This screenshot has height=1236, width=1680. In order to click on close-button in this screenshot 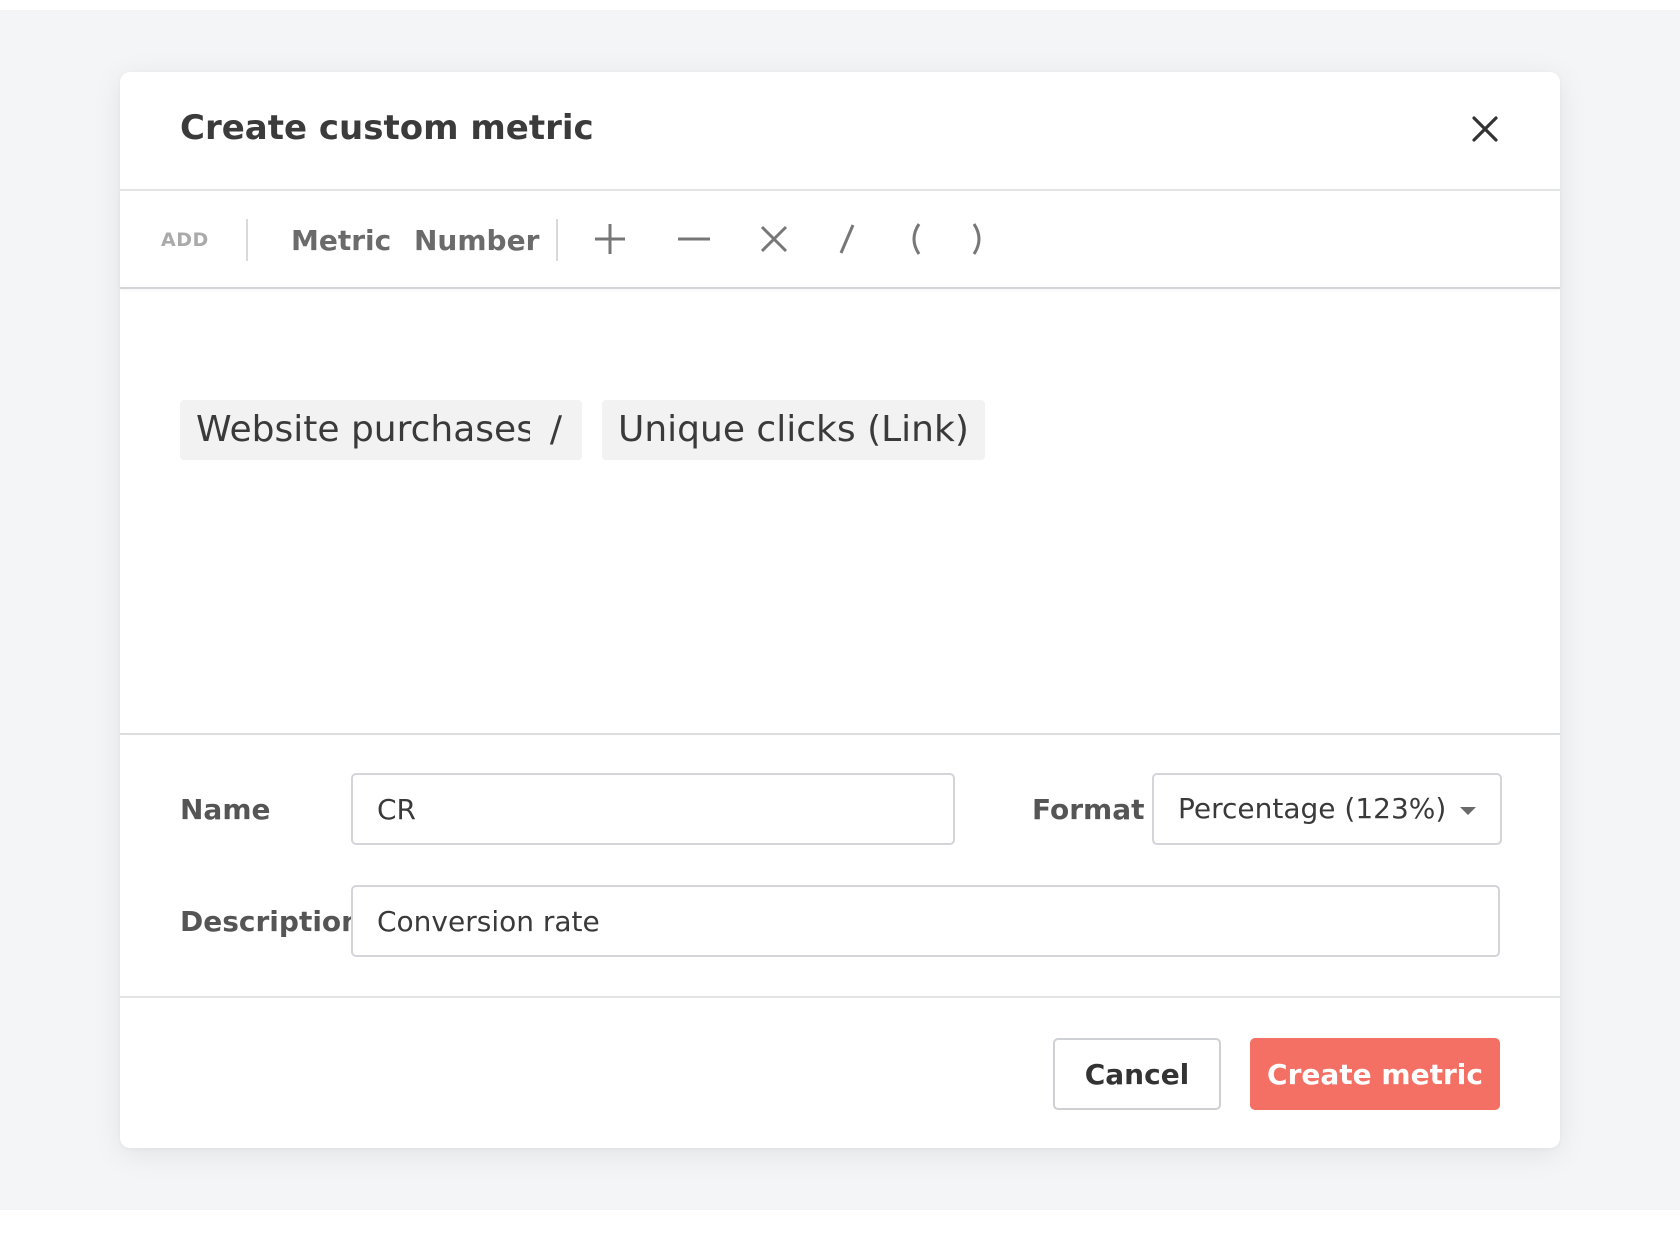, I will do `click(1485, 129)`.